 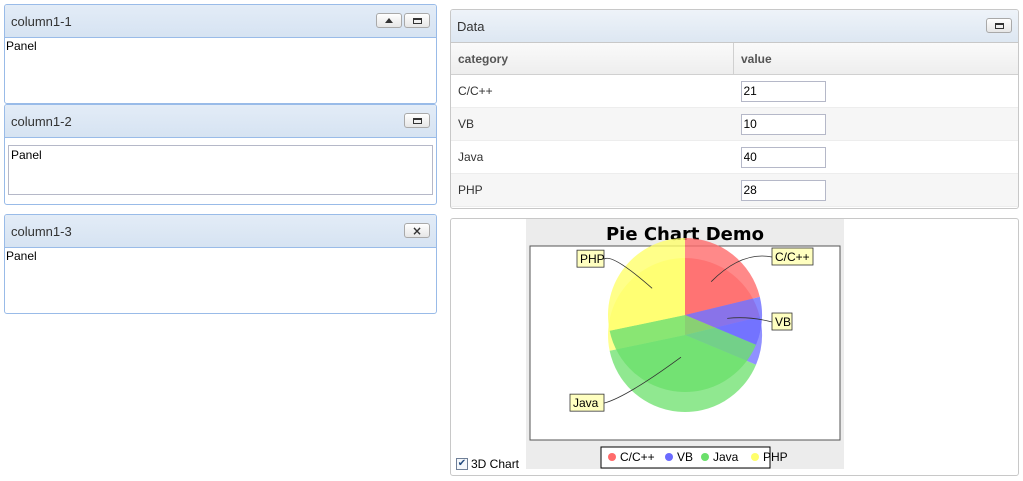 What do you see at coordinates (220, 21) in the screenshot?
I see `panel-header: column1-1` at bounding box center [220, 21].